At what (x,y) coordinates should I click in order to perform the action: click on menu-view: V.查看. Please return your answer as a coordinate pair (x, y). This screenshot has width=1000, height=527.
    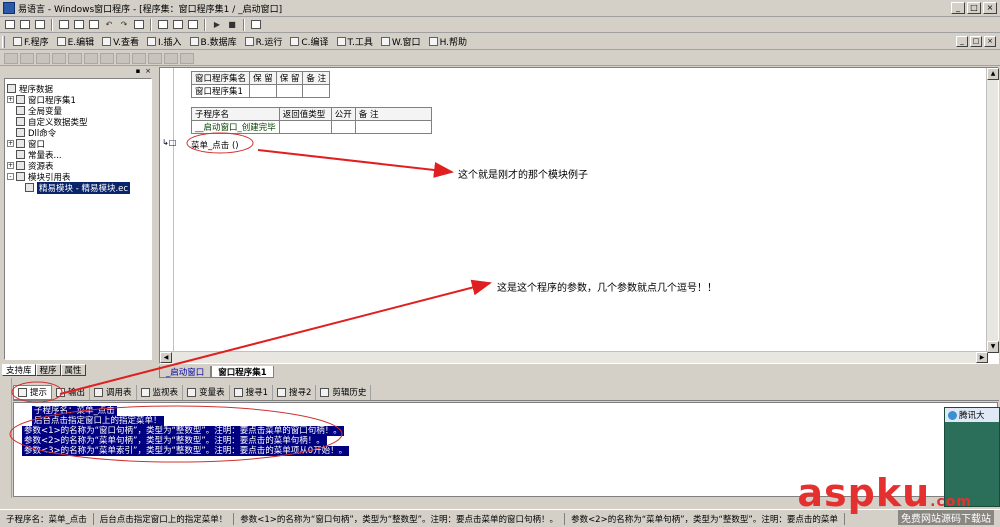
    Looking at the image, I should click on (120, 41).